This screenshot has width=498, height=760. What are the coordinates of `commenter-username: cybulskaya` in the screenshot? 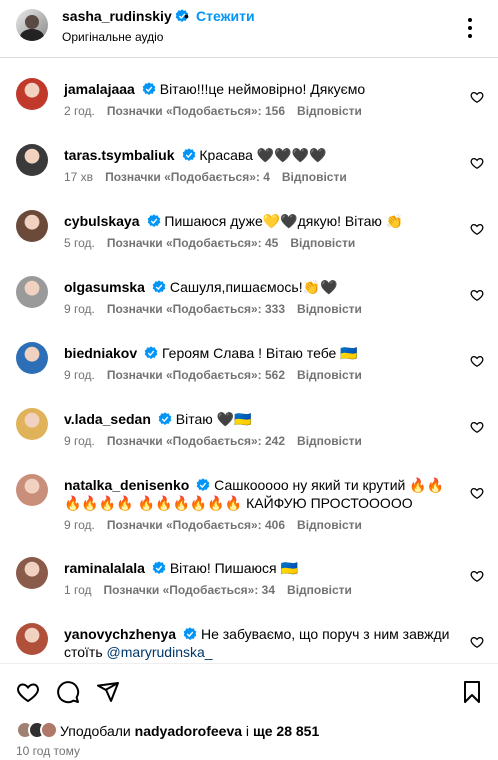 It's located at (102, 221).